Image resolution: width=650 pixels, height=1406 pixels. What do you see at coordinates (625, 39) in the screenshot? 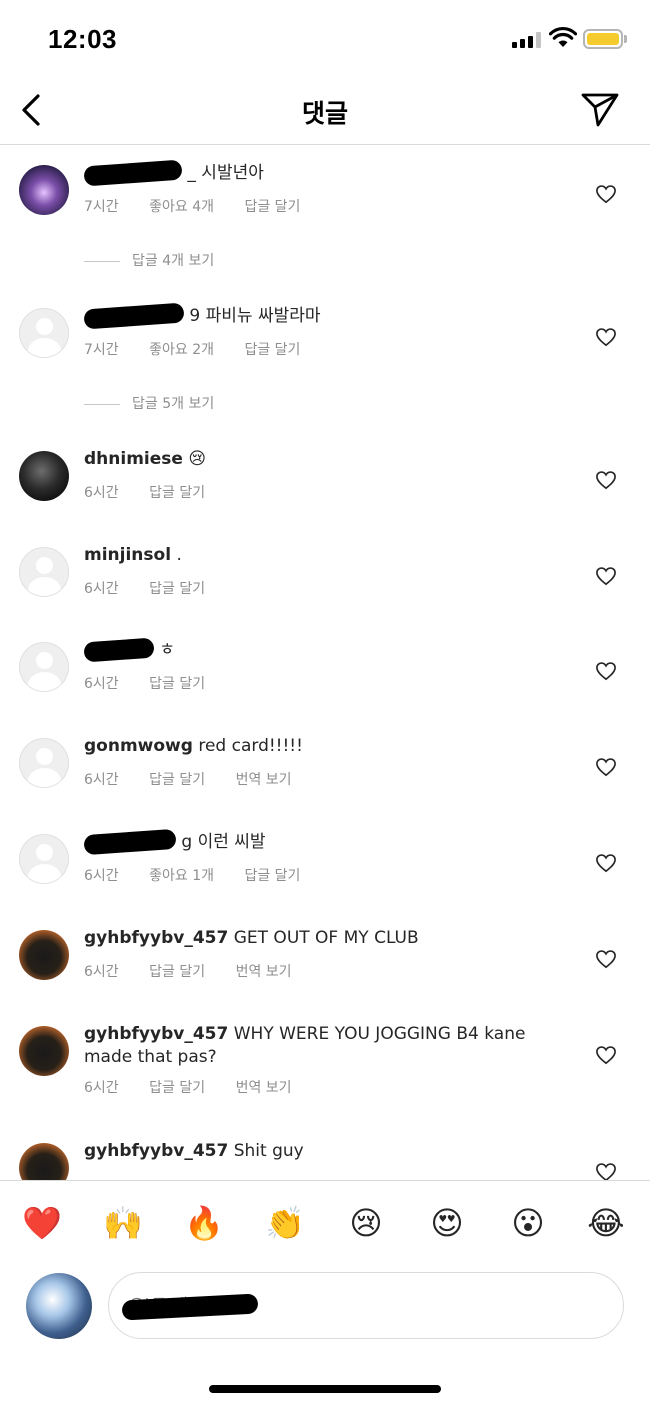
I see `battery-tip` at bounding box center [625, 39].